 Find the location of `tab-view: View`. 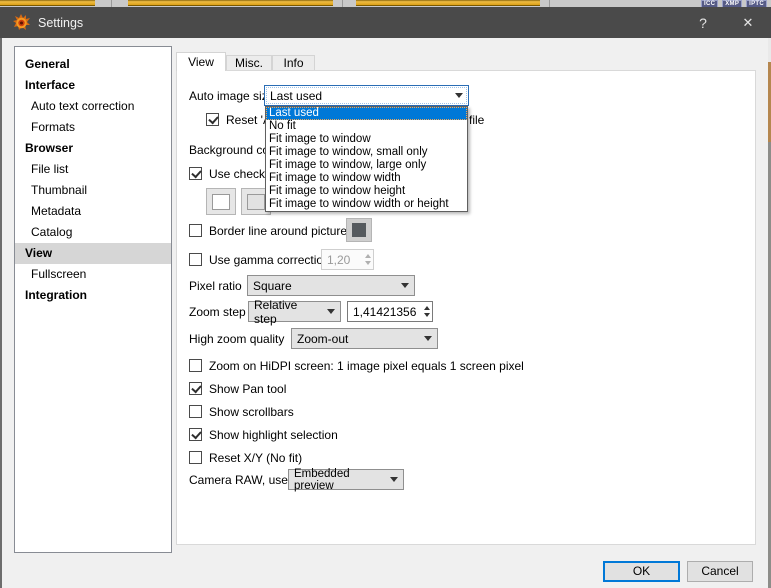

tab-view: View is located at coordinates (201, 61).